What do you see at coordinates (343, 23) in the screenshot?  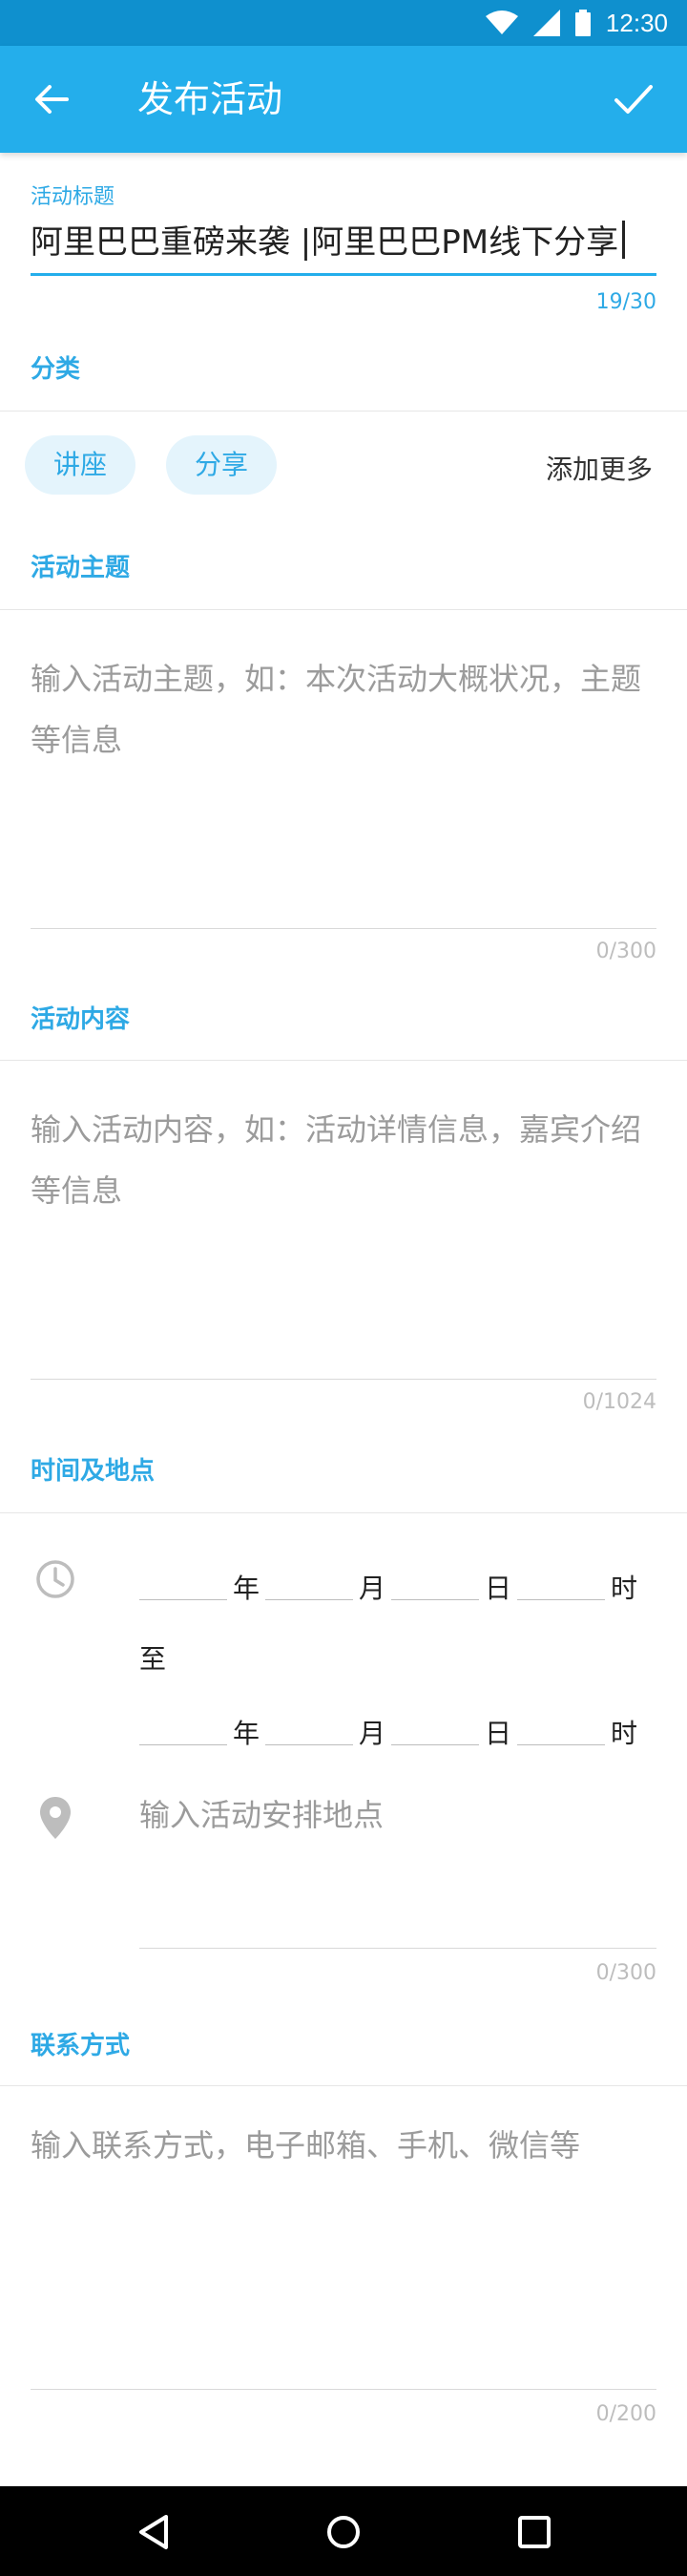 I see `status-bar: 12:30` at bounding box center [343, 23].